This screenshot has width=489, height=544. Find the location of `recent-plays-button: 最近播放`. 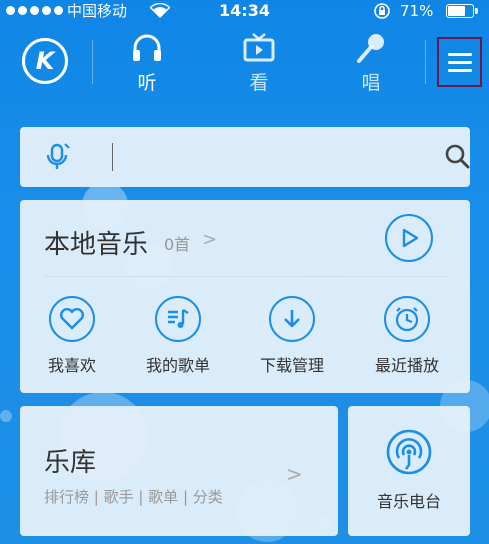

recent-plays-button: 最近播放 is located at coordinates (407, 336).